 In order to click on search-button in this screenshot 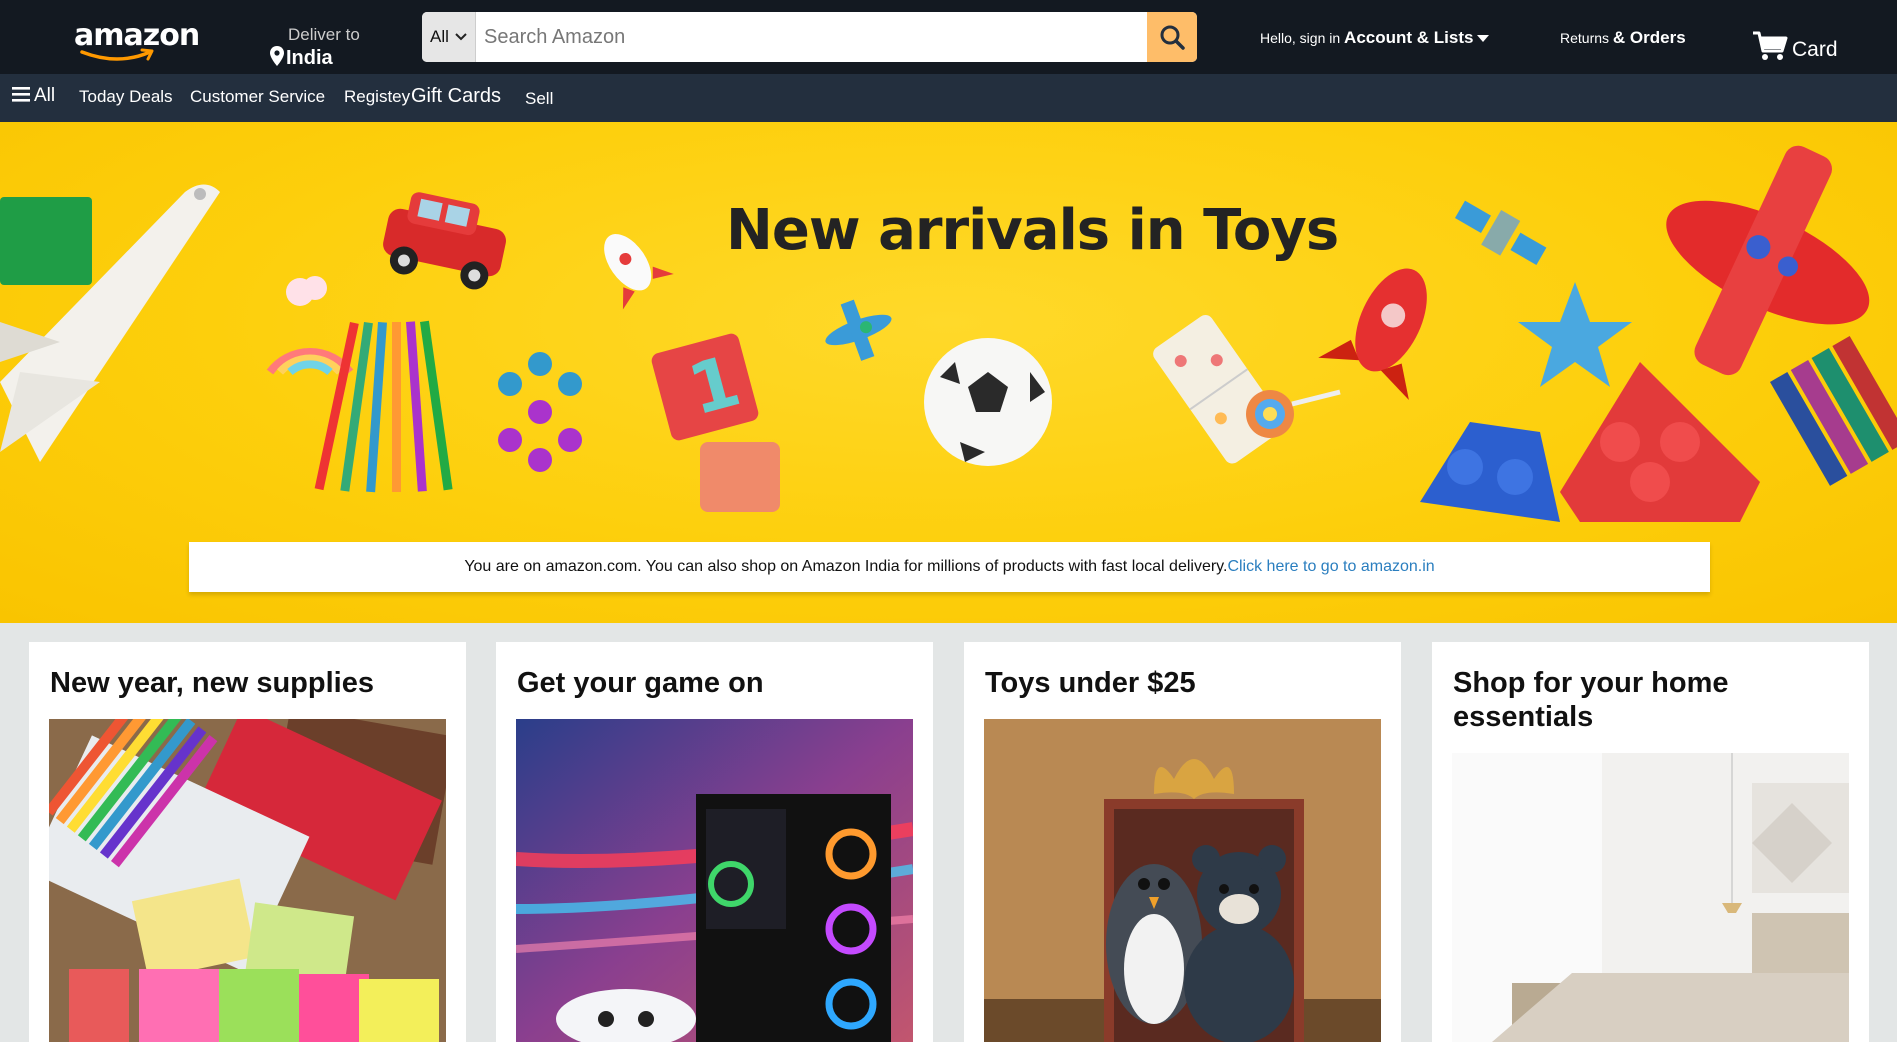, I will do `click(1172, 37)`.